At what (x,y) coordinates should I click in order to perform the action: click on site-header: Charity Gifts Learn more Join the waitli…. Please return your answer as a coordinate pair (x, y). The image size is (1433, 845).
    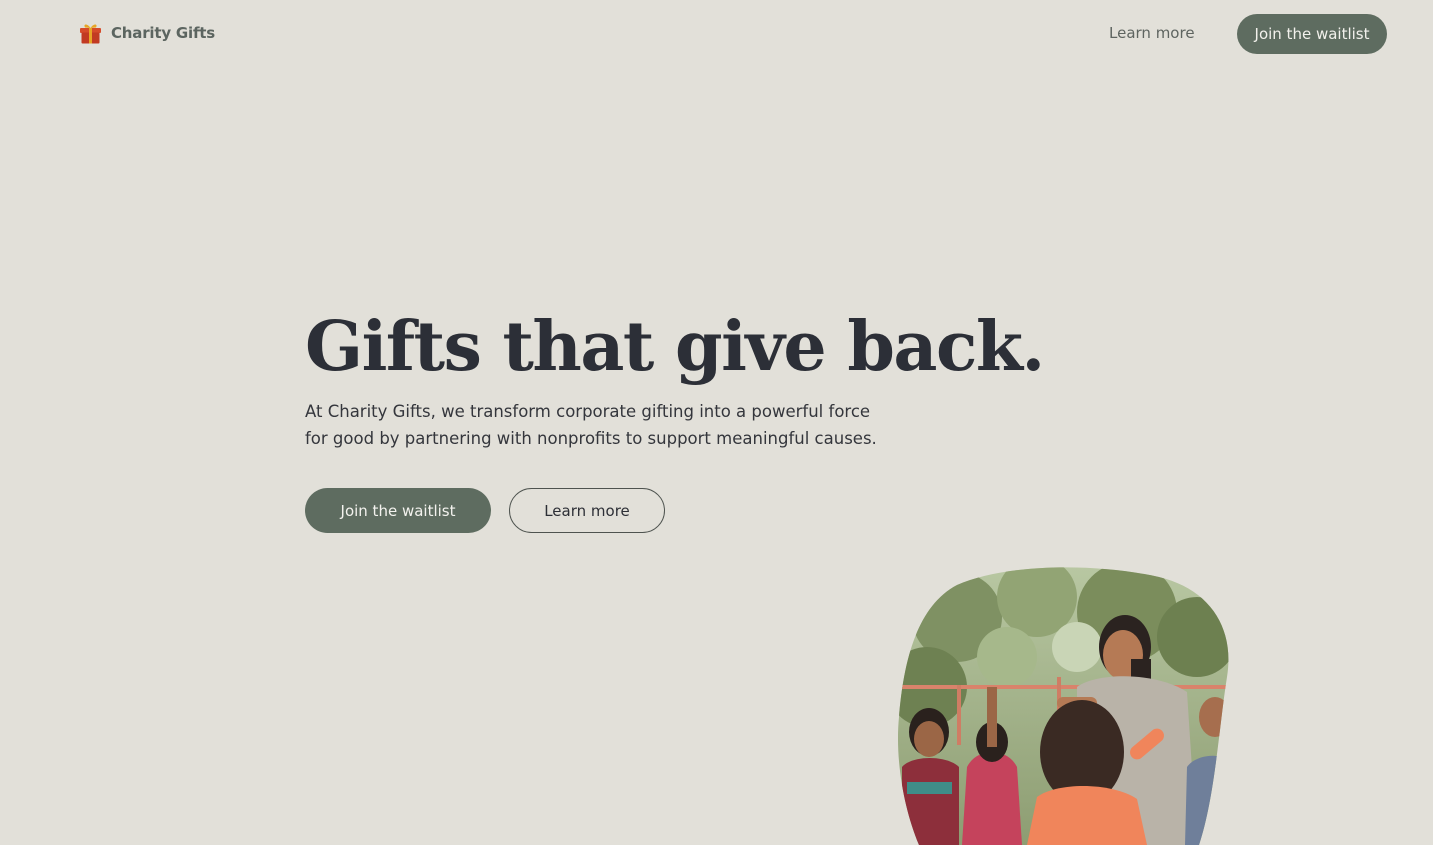
    Looking at the image, I should click on (716, 34).